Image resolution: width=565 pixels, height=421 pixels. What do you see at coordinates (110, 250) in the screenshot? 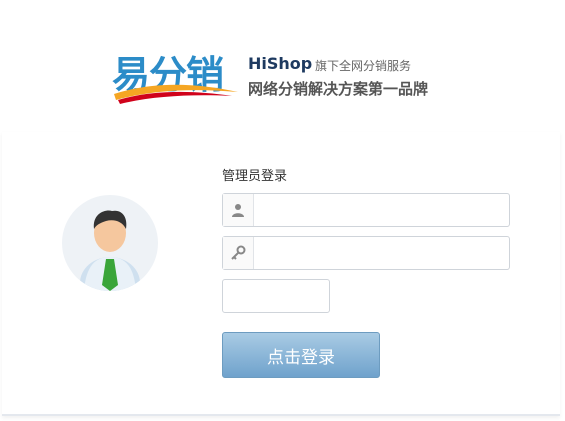
I see `admin-avatar-icon` at bounding box center [110, 250].